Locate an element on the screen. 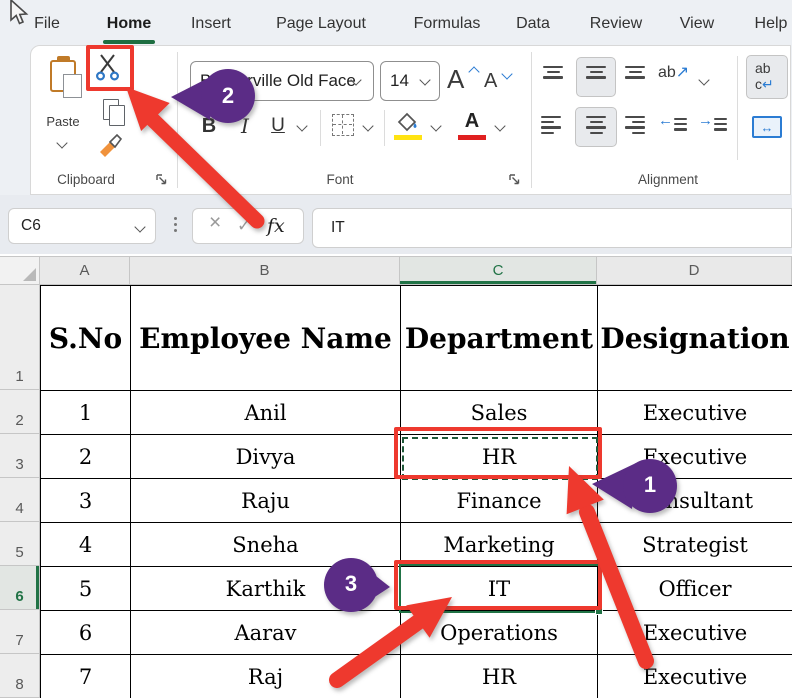  row-header-2: 2 is located at coordinates (20, 412).